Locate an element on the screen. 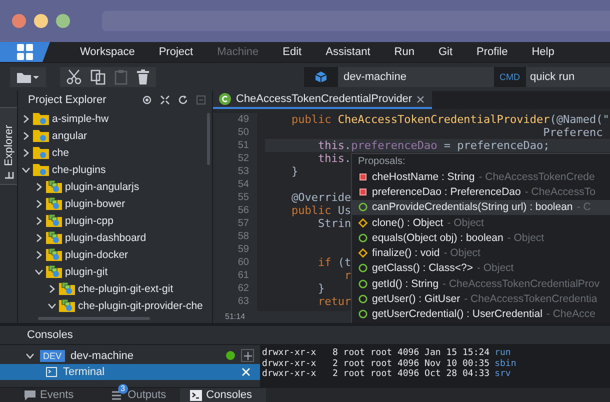 The image size is (610, 402). line-number: 52 is located at coordinates (242, 158).